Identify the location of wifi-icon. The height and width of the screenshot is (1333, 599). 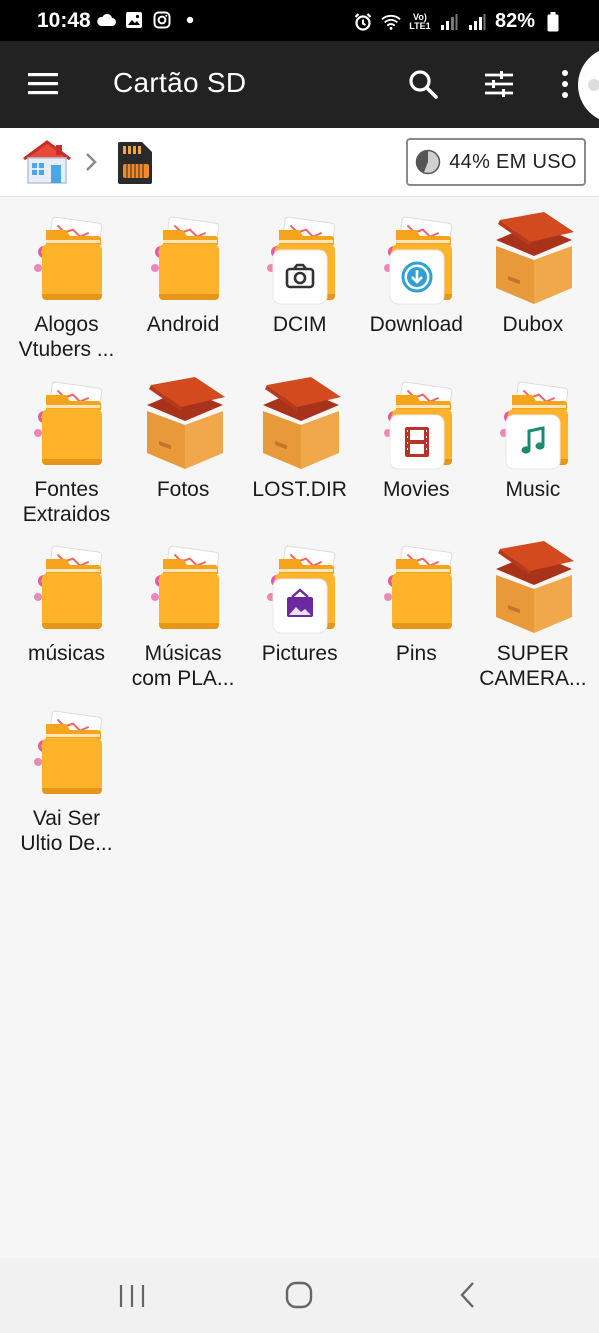
(391, 22).